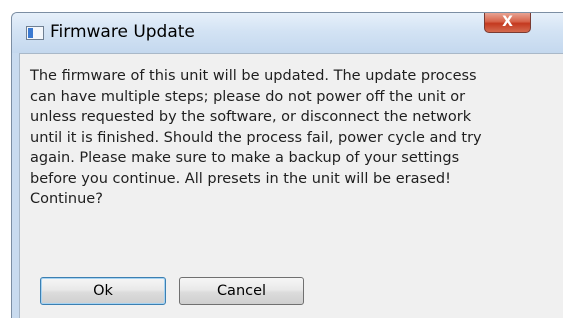  What do you see at coordinates (103, 291) in the screenshot?
I see `ok-button: Ok` at bounding box center [103, 291].